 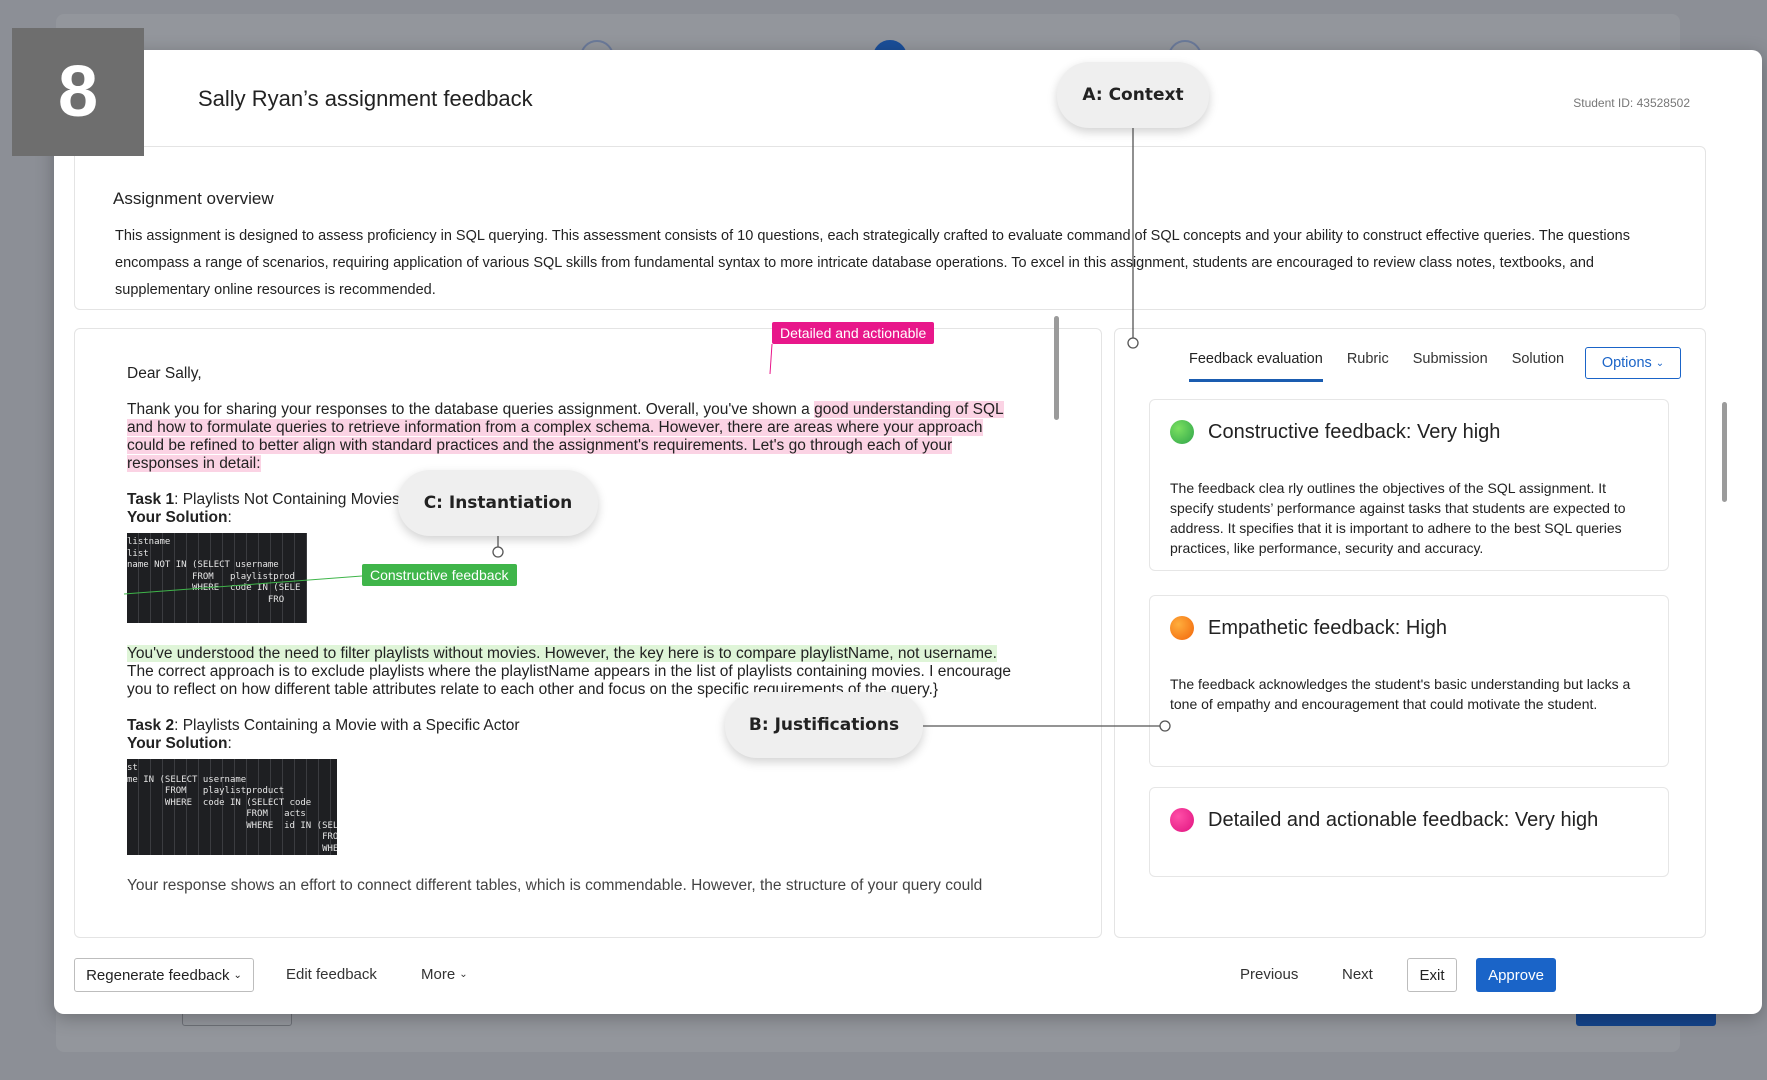 What do you see at coordinates (151, 725) in the screenshot?
I see `task-2-label: Task 2` at bounding box center [151, 725].